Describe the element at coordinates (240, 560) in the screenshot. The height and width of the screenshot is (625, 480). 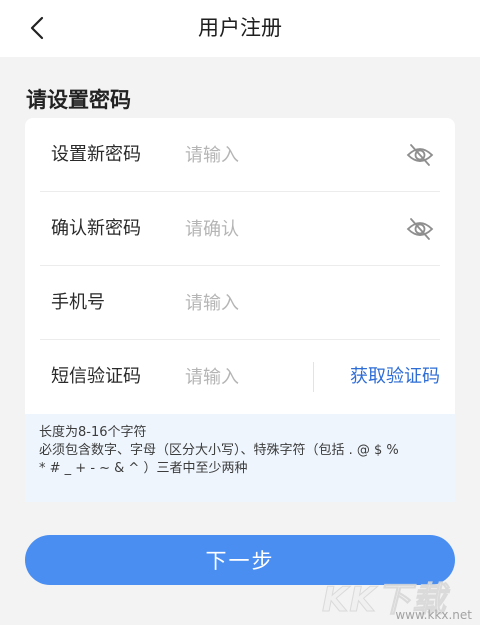
I see `next-step-button: 下一步` at that location.